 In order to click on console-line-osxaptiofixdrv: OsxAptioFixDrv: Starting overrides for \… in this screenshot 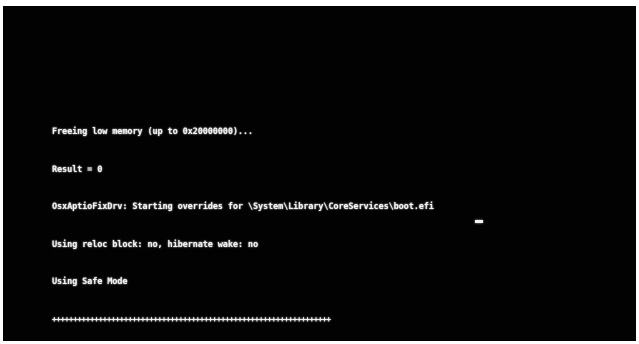, I will do `click(243, 207)`.